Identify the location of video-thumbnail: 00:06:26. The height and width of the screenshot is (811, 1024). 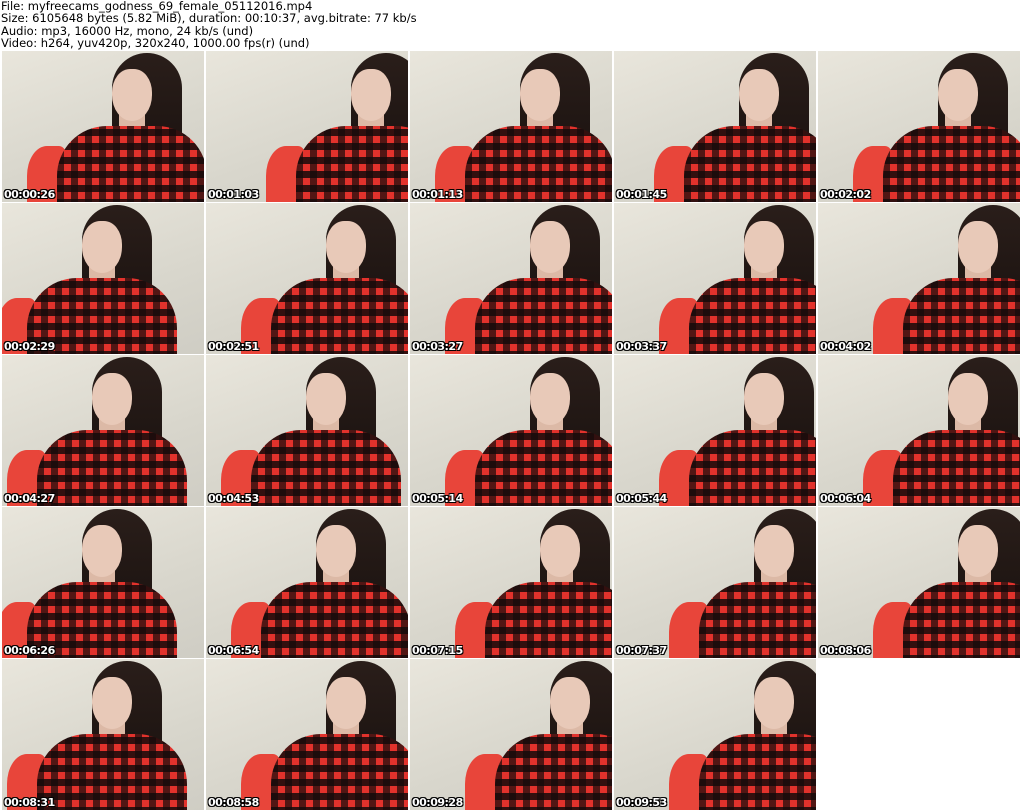
(103, 582).